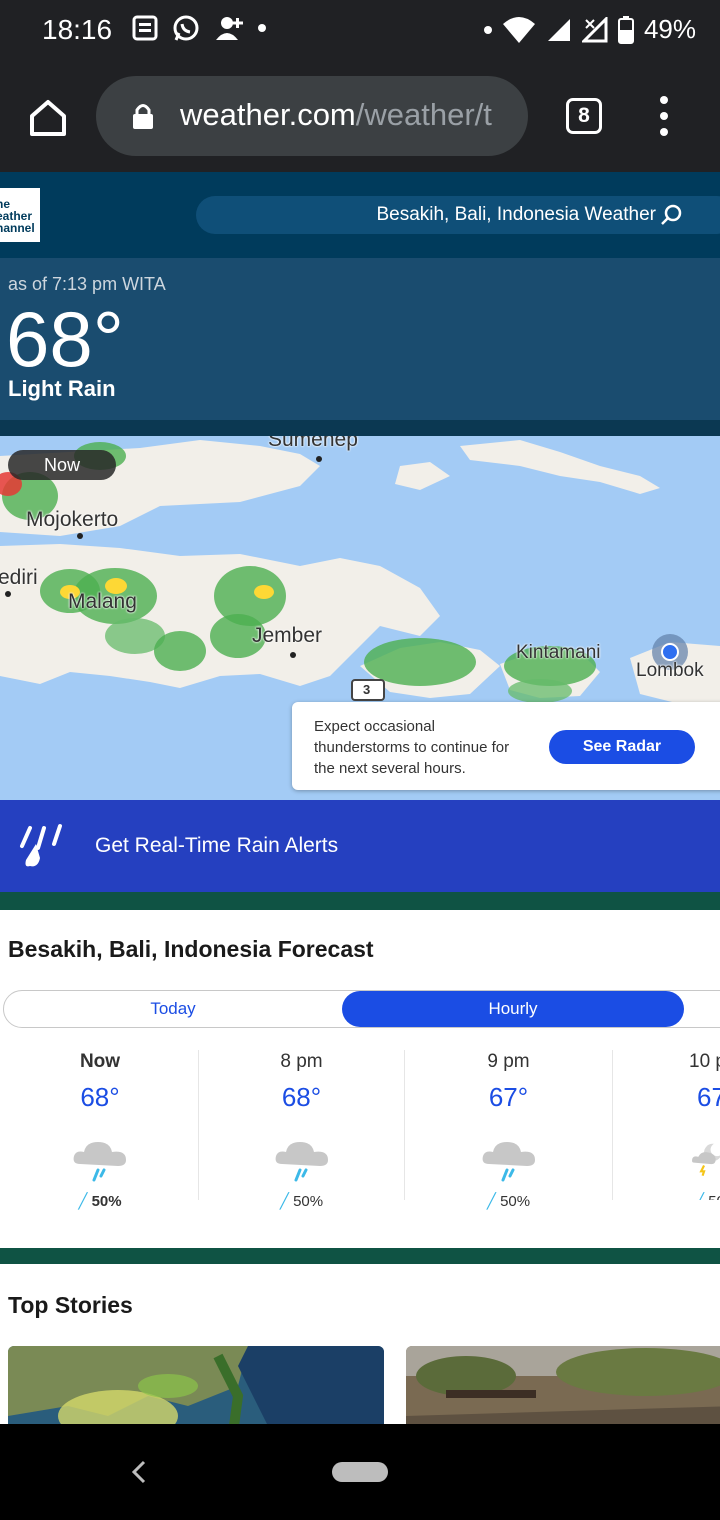  What do you see at coordinates (360, 31) in the screenshot?
I see `status-bar: 18:16 49%` at bounding box center [360, 31].